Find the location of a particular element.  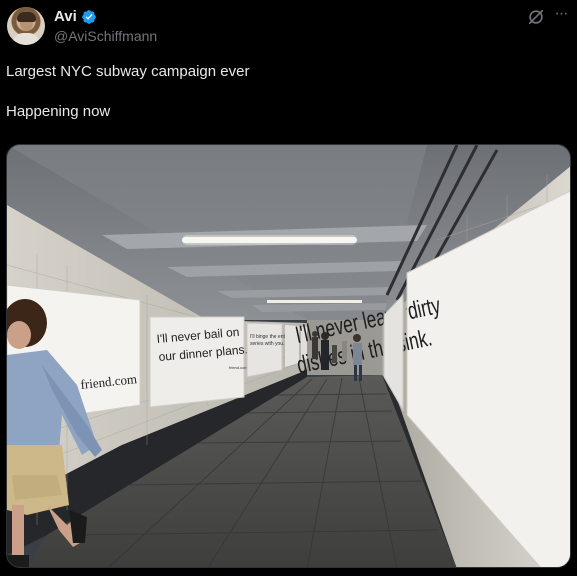

verified-badge-icon is located at coordinates (88, 16).